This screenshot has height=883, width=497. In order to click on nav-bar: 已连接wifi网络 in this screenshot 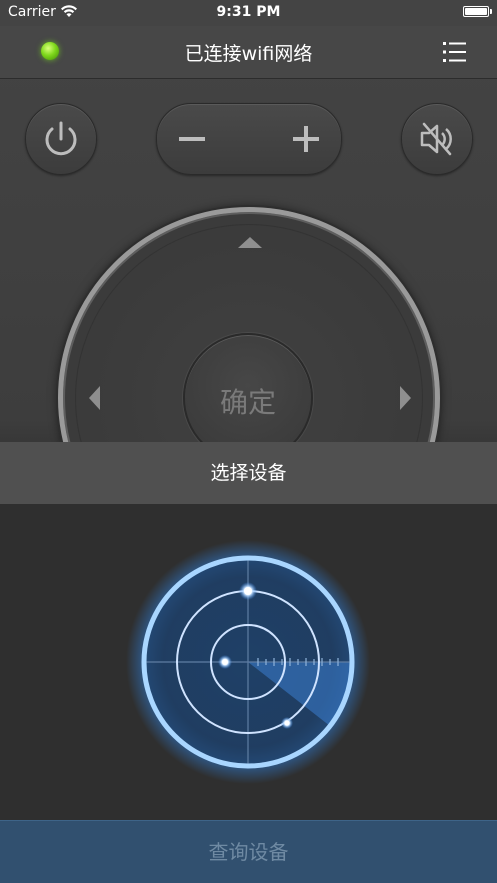, I will do `click(248, 52)`.